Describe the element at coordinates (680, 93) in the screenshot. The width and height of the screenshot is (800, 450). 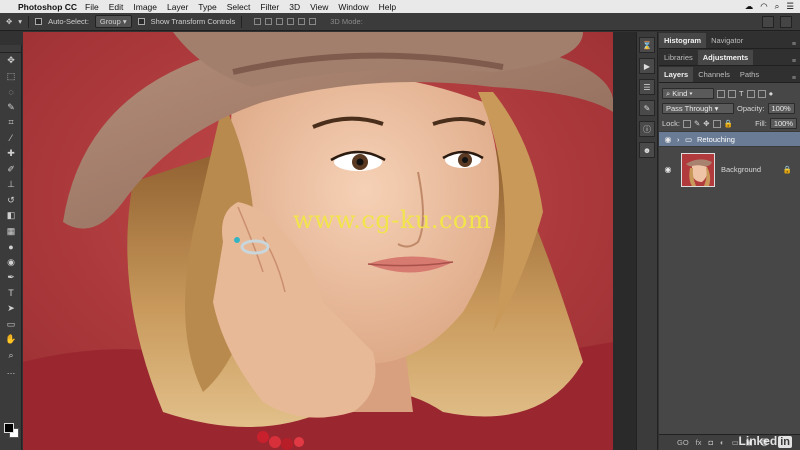
I see `kind-label: Kind` at that location.